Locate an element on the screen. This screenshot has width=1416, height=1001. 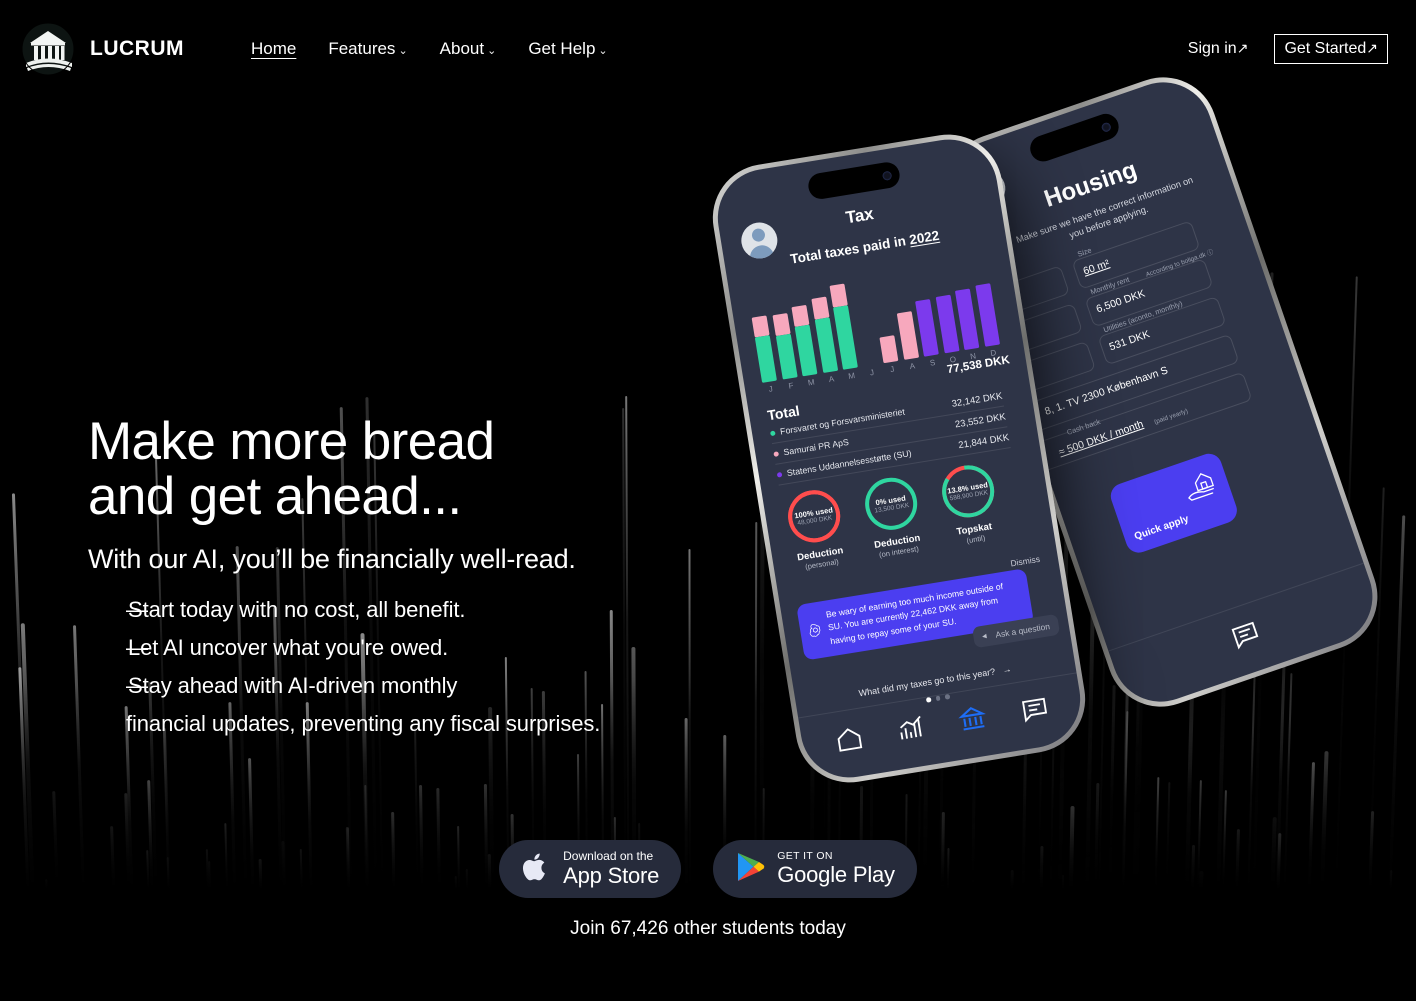
allowance-donut: 100% used 48,000 DKK Deduction (personal) is located at coordinates (816, 528).